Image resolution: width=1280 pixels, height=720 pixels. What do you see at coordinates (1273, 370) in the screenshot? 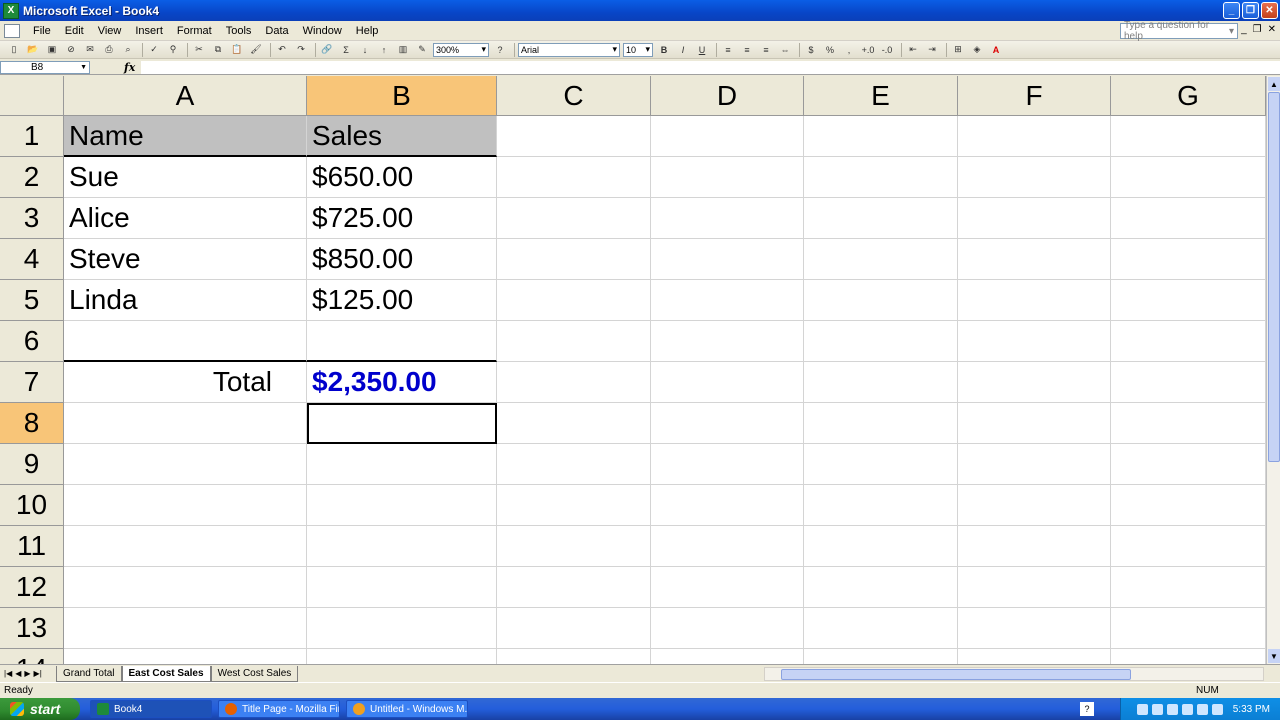
I see `vertical-scrollbar: ▲ ▼` at bounding box center [1273, 370].